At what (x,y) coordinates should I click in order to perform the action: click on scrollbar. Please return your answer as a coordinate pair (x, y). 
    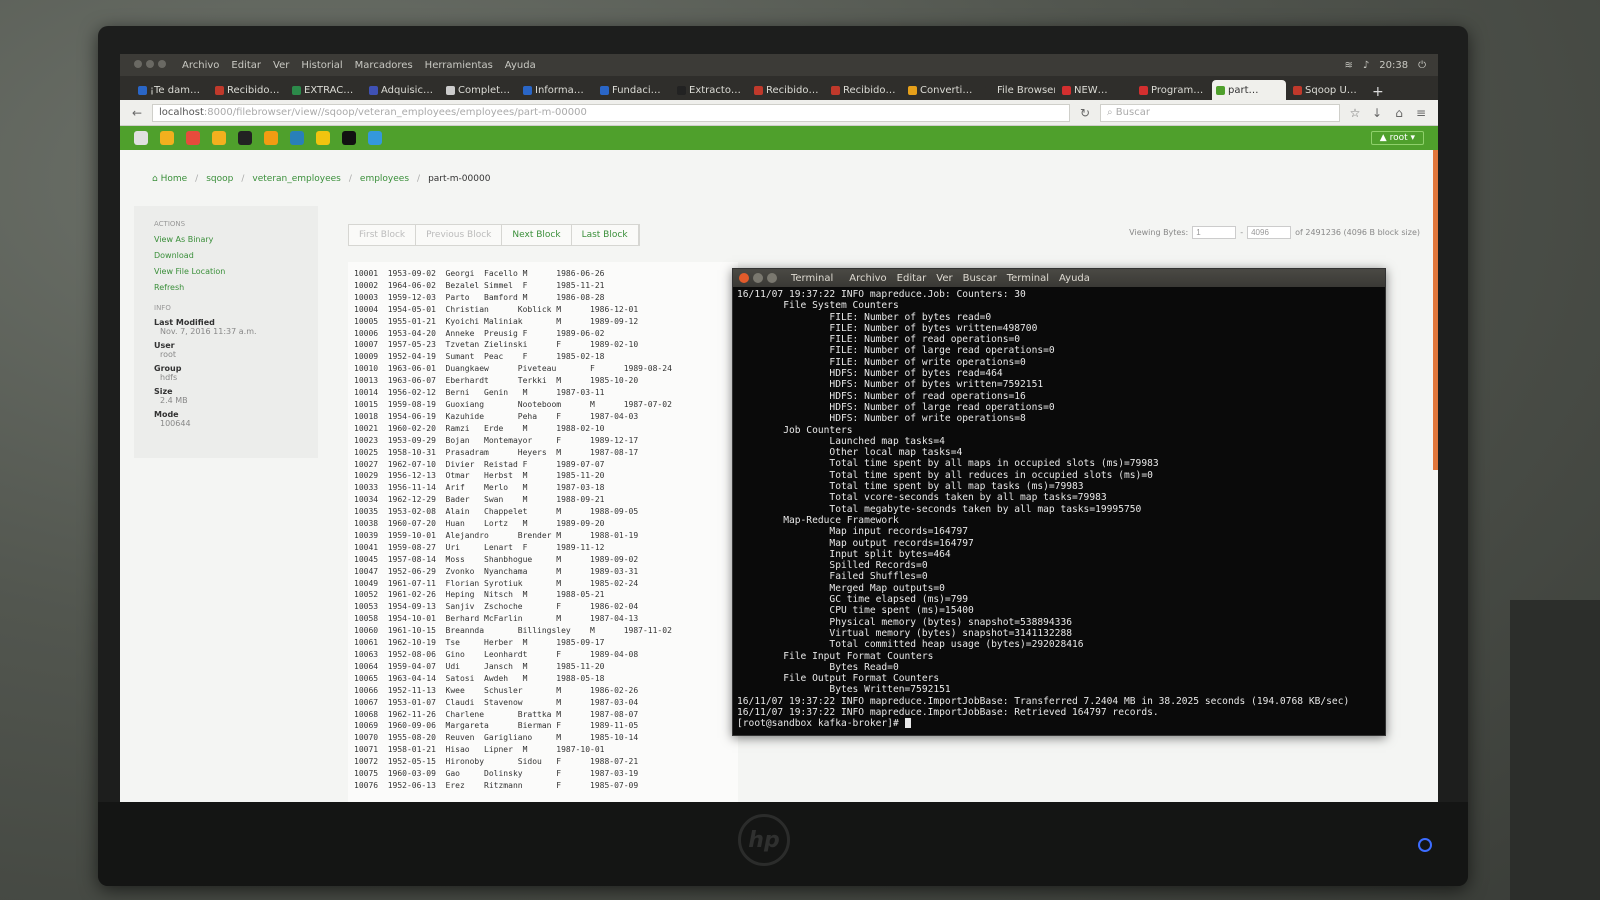
    Looking at the image, I should click on (1435, 310).